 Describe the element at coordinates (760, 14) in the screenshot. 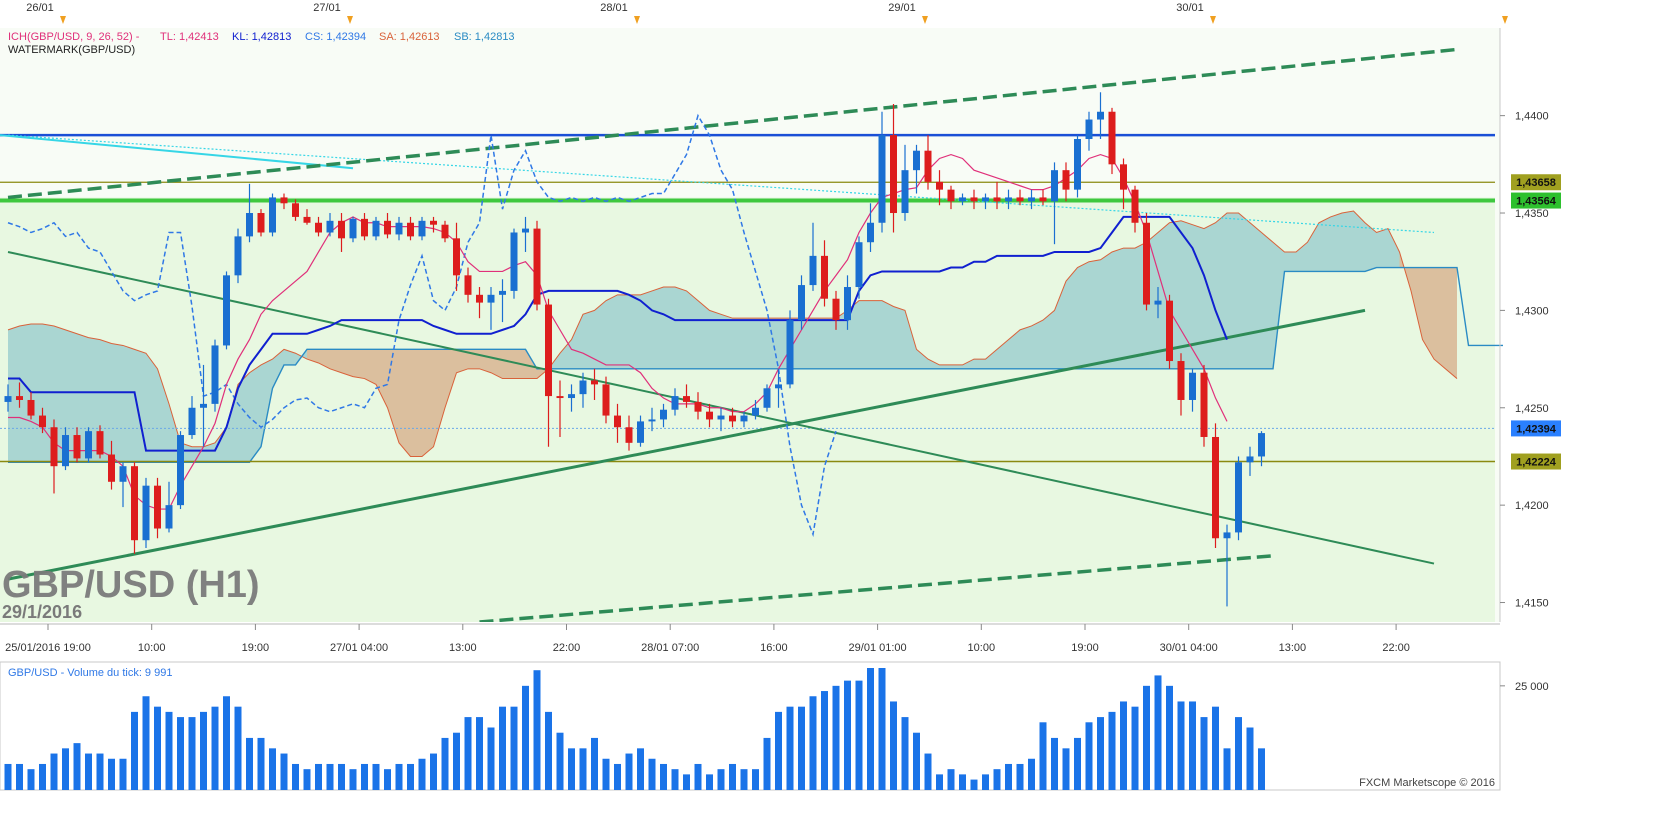

I see `top-date-bar` at that location.